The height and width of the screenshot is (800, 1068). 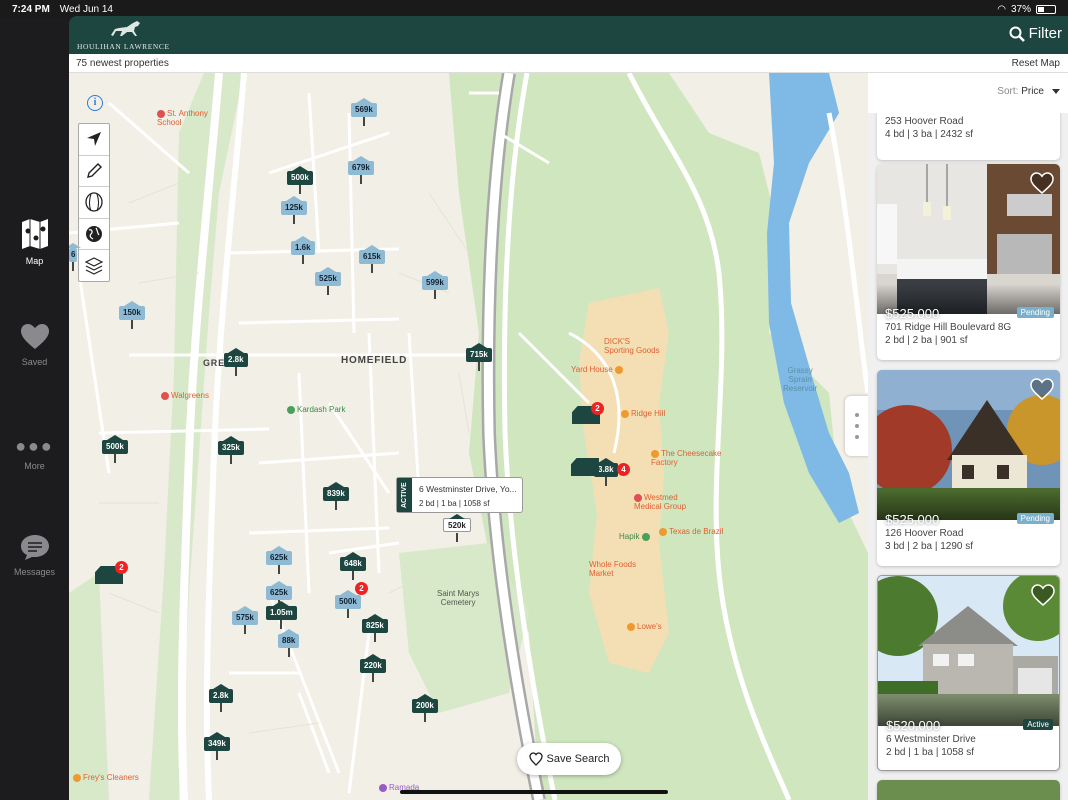 I want to click on listing-details: 2 bd | 1 ba | 1058 sf, so click(x=930, y=752).